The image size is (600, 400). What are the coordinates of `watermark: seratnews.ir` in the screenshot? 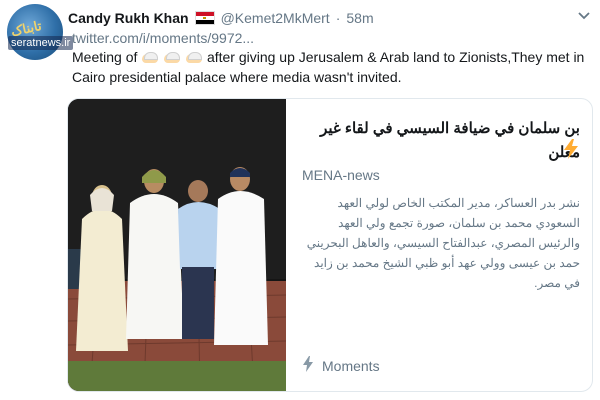 It's located at (41, 43).